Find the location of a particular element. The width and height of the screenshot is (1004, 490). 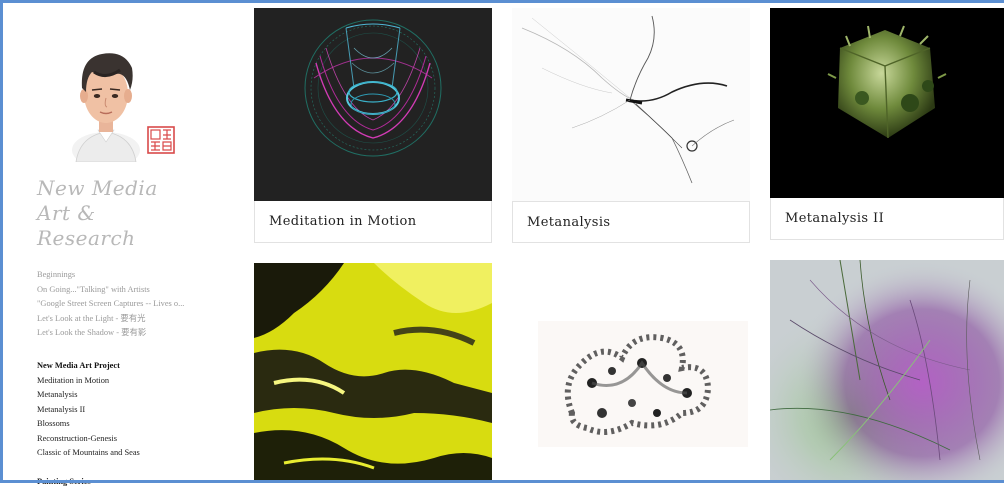

artwork-metanalysis-ii is located at coordinates (887, 103).